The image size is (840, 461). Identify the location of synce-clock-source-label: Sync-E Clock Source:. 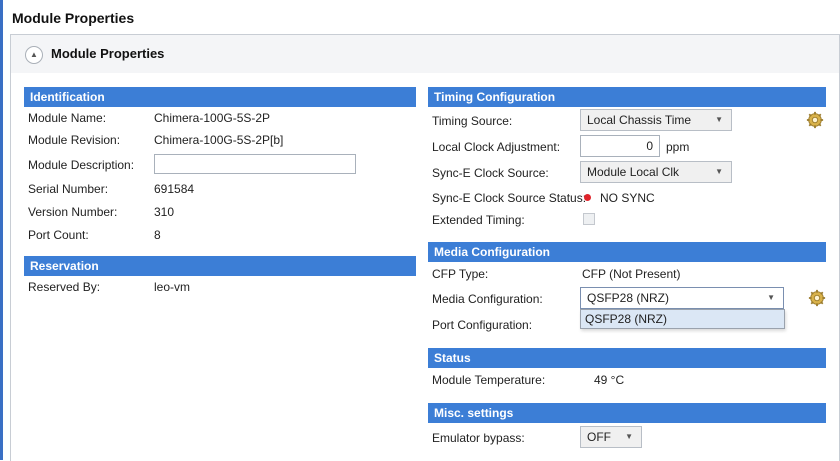
(490, 173).